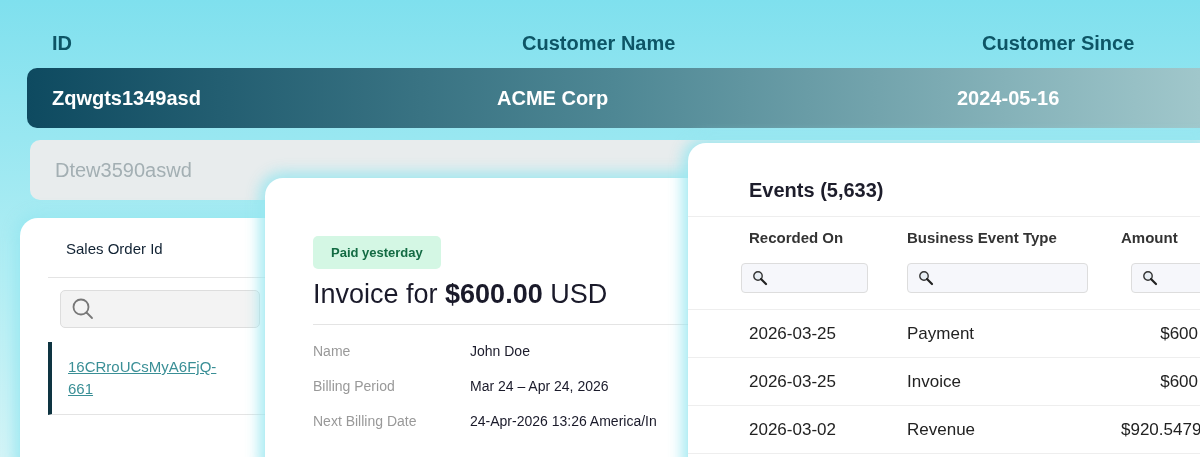  Describe the element at coordinates (160, 309) in the screenshot. I see `search-field` at that location.